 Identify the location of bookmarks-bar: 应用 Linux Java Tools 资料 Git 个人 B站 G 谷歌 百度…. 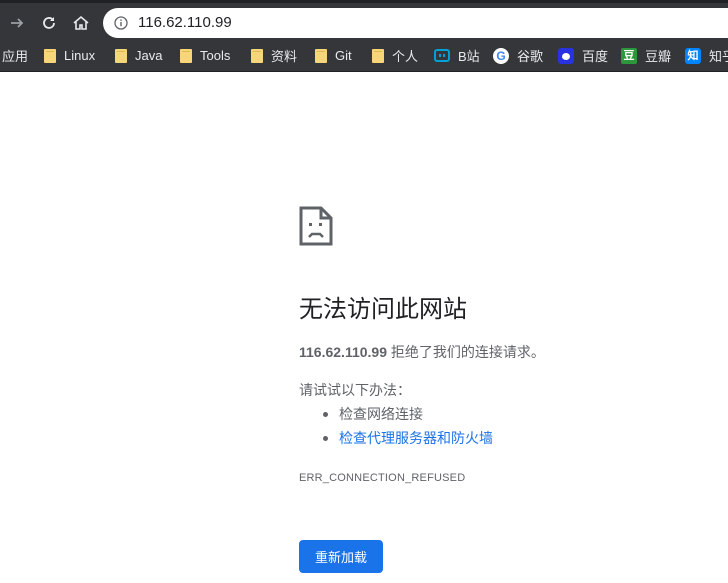
(364, 56).